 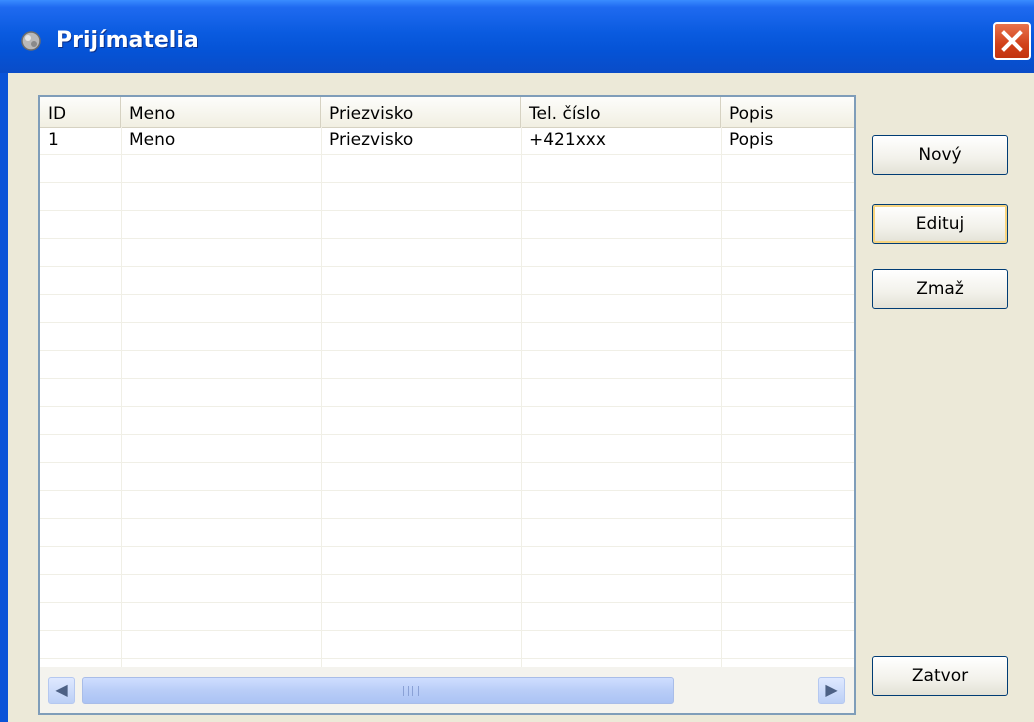 What do you see at coordinates (127, 40) in the screenshot?
I see `window-title: Prijímatelia` at bounding box center [127, 40].